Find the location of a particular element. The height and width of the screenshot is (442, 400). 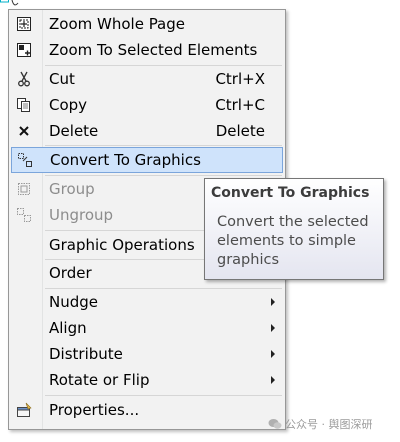

scissors-icon is located at coordinates (24, 79).